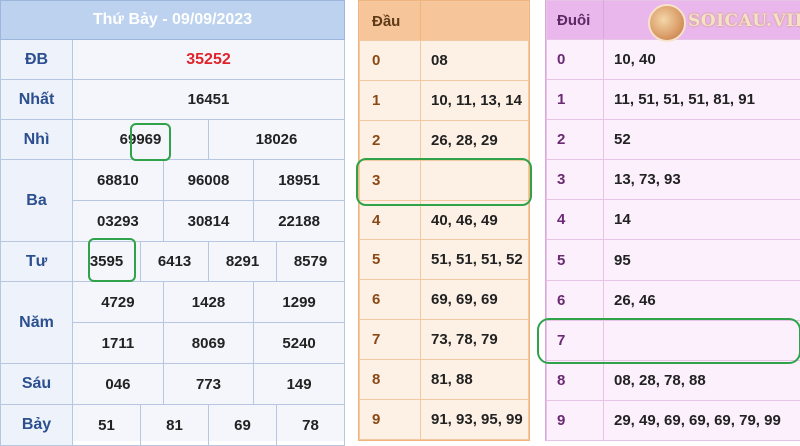 This screenshot has width=800, height=446. I want to click on dau-values: 08, so click(475, 61).